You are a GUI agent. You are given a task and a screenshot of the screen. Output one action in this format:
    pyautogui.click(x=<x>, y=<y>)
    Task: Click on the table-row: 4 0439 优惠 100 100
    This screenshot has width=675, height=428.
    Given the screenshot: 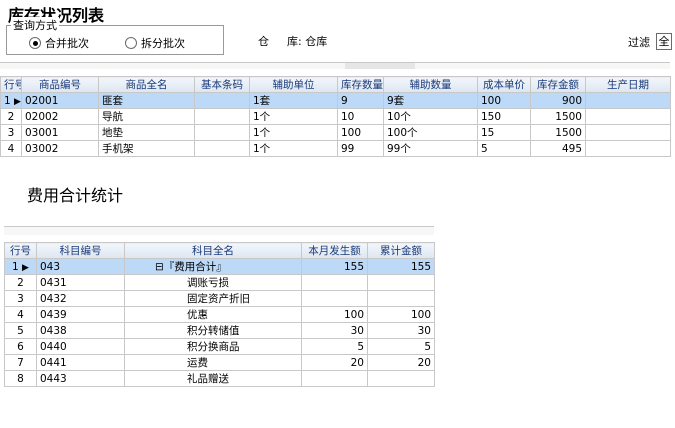 What is the action you would take?
    pyautogui.click(x=219, y=314)
    